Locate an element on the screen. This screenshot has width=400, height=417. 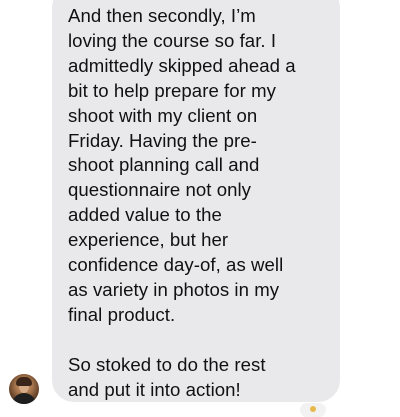
reaction-badge is located at coordinates (313, 410).